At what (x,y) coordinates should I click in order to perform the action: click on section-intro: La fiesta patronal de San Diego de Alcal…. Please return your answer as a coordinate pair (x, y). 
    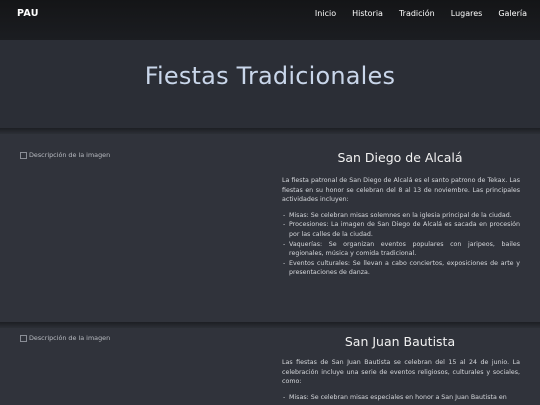
    Looking at the image, I should click on (401, 190).